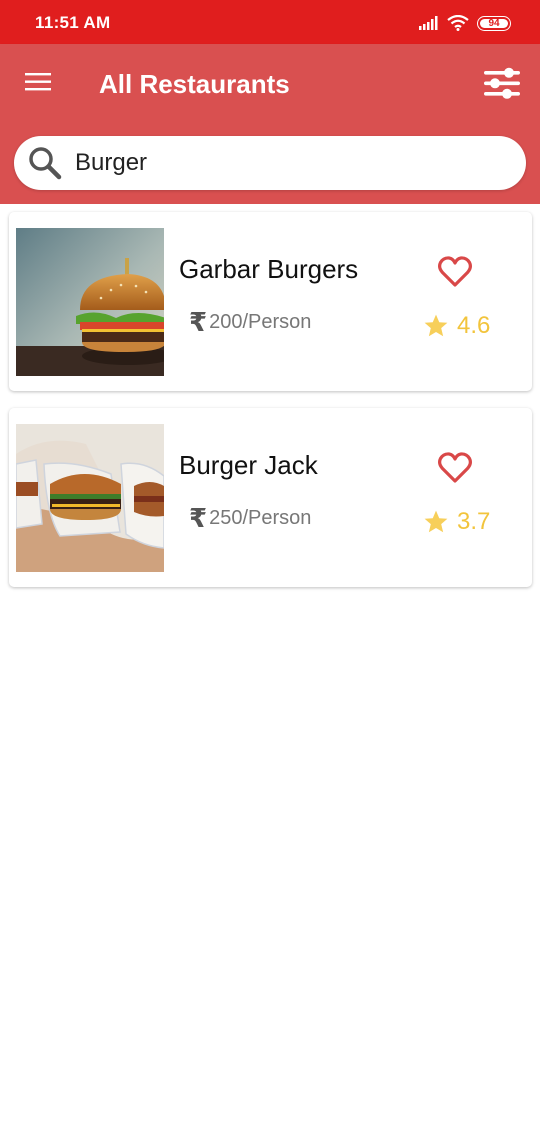 The width and height of the screenshot is (540, 1123). Describe the element at coordinates (269, 269) in the screenshot. I see `restaurant-name: Garbar Burgers` at that location.